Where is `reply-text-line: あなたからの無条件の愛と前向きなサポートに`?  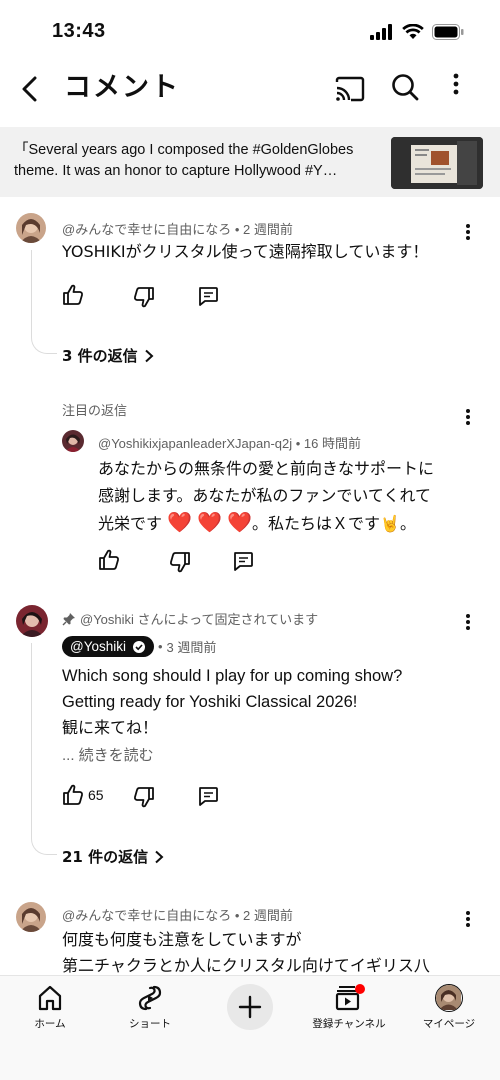 reply-text-line: あなたからの無条件の愛と前向きなサポートに is located at coordinates (266, 468).